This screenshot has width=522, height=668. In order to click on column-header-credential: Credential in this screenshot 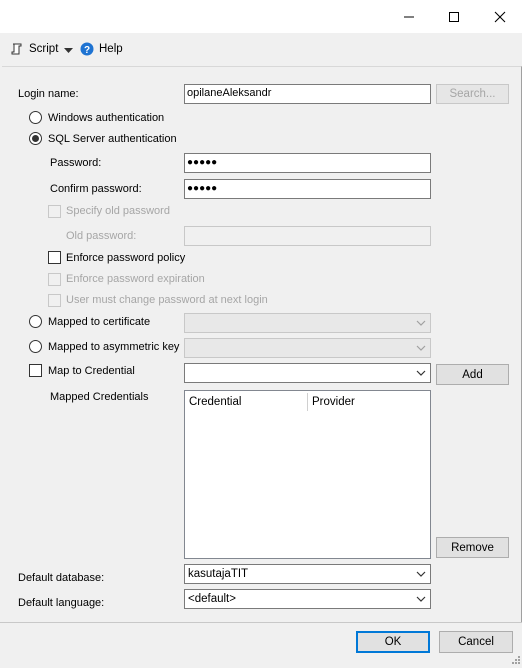, I will do `click(246, 402)`.